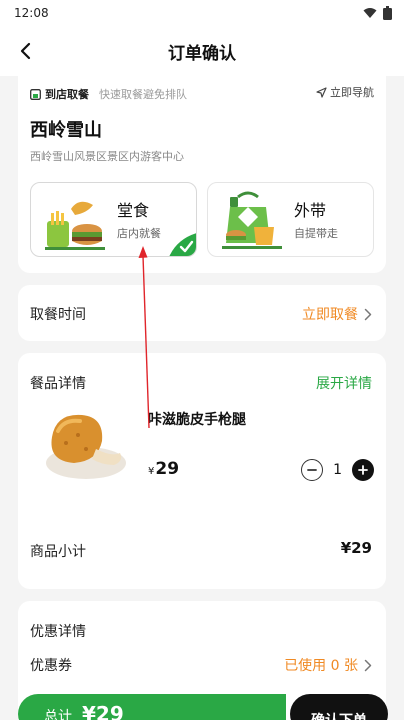 The height and width of the screenshot is (720, 404). Describe the element at coordinates (167, 469) in the screenshot. I see `item-price-value: 29` at that location.